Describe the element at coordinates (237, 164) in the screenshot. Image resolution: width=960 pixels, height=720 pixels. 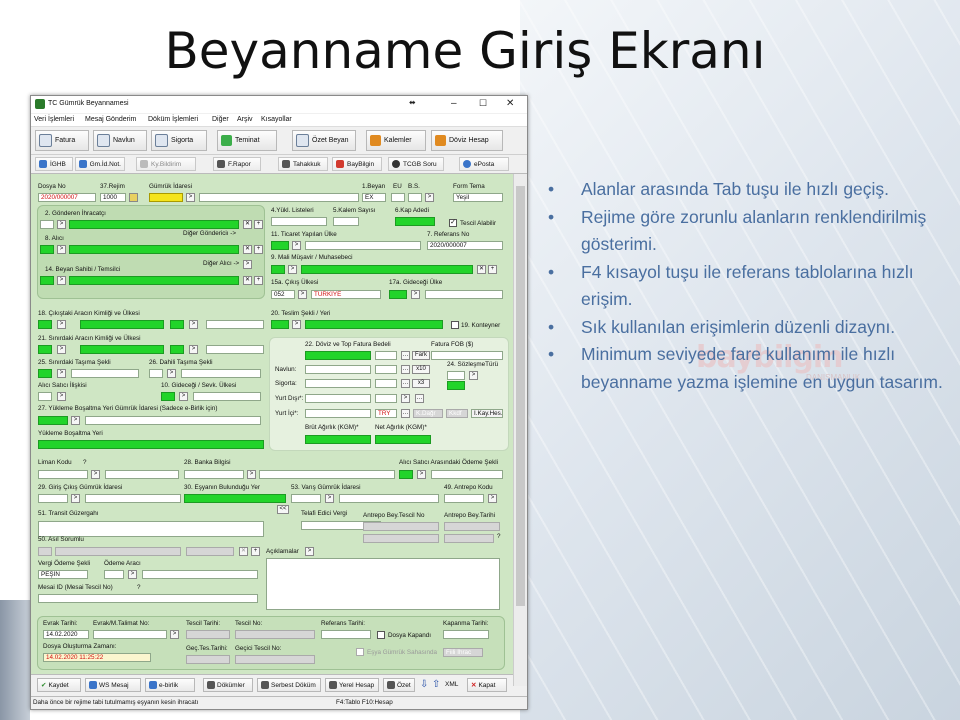
I see `f-rapor-button: F.Rapor` at that location.